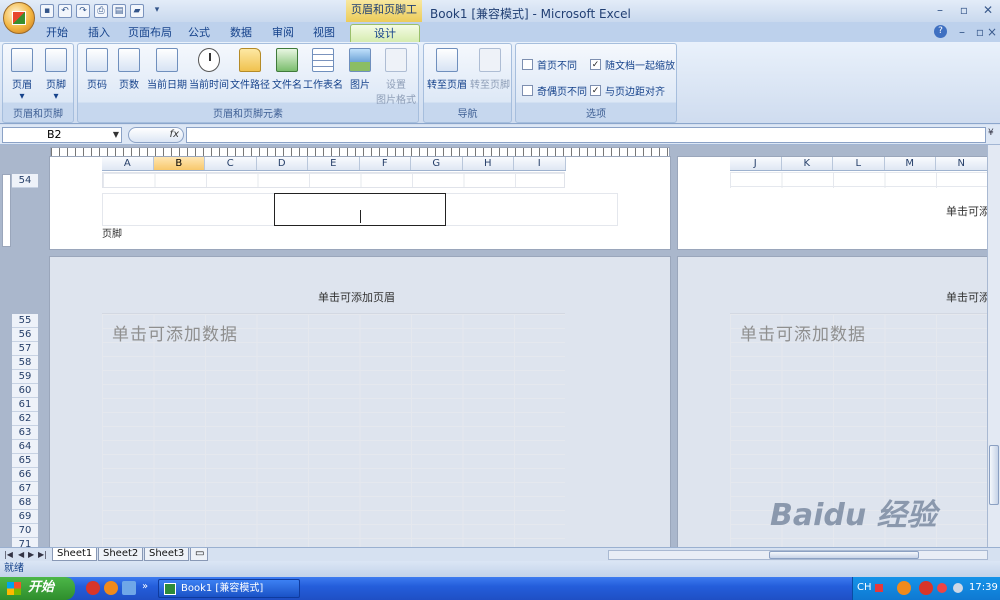 The width and height of the screenshot is (1000, 600). What do you see at coordinates (25, 461) in the screenshot?
I see `row-number: 65` at bounding box center [25, 461].